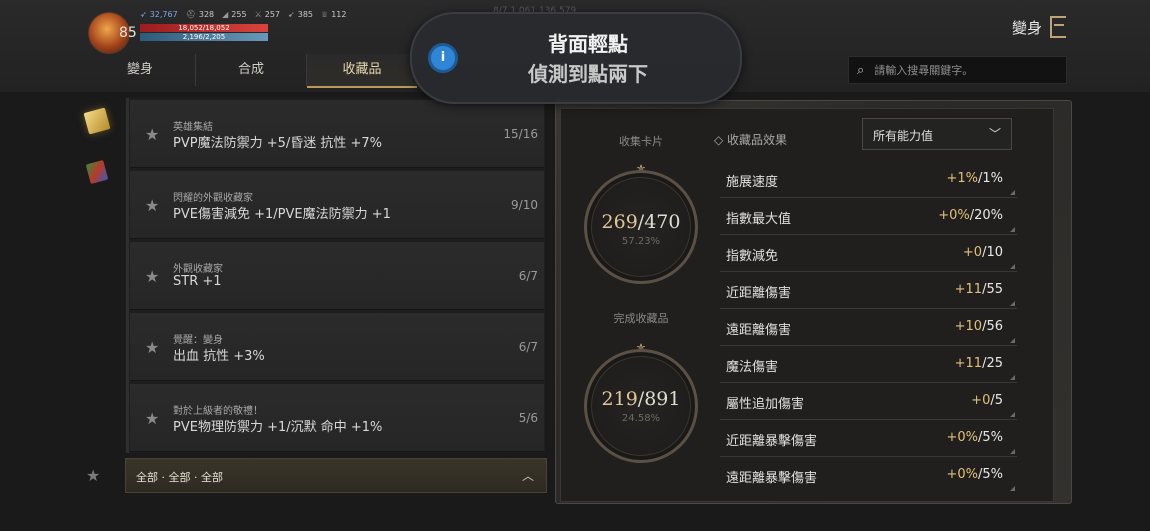  I want to click on chevron-up-icon: ︿, so click(527, 476).